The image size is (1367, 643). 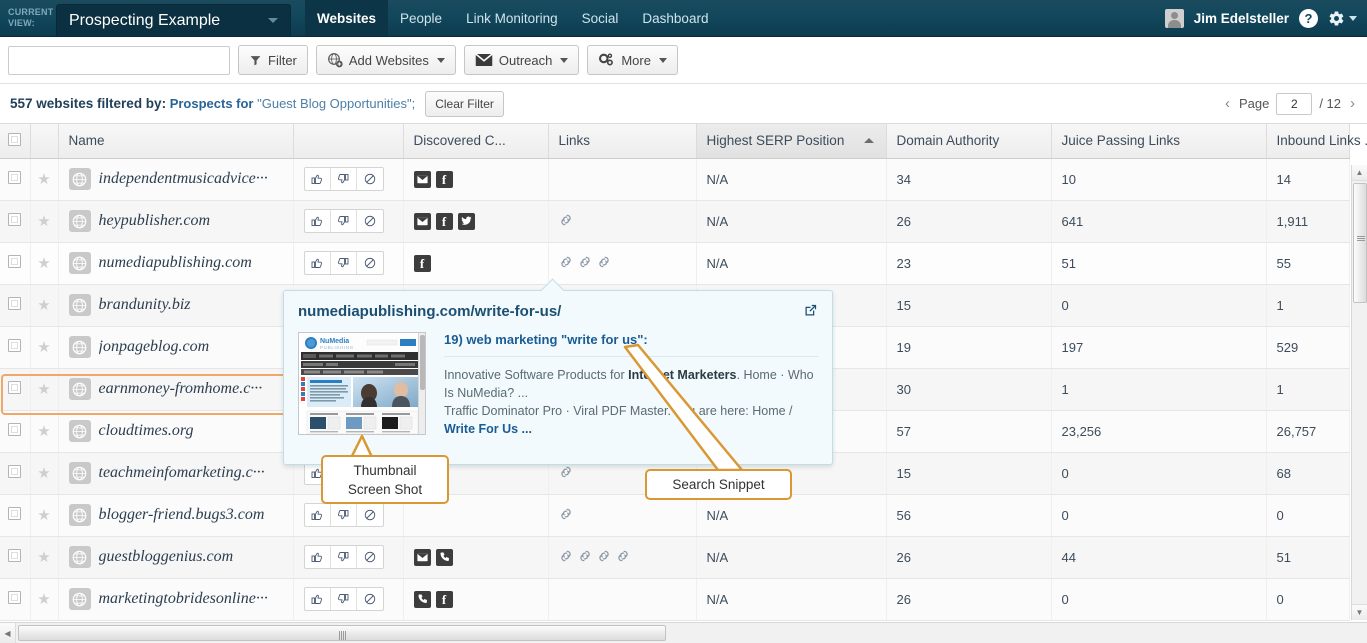 I want to click on table-row: ★ numediapublishing.com f N/A 23 51 55, so click(x=675, y=263).